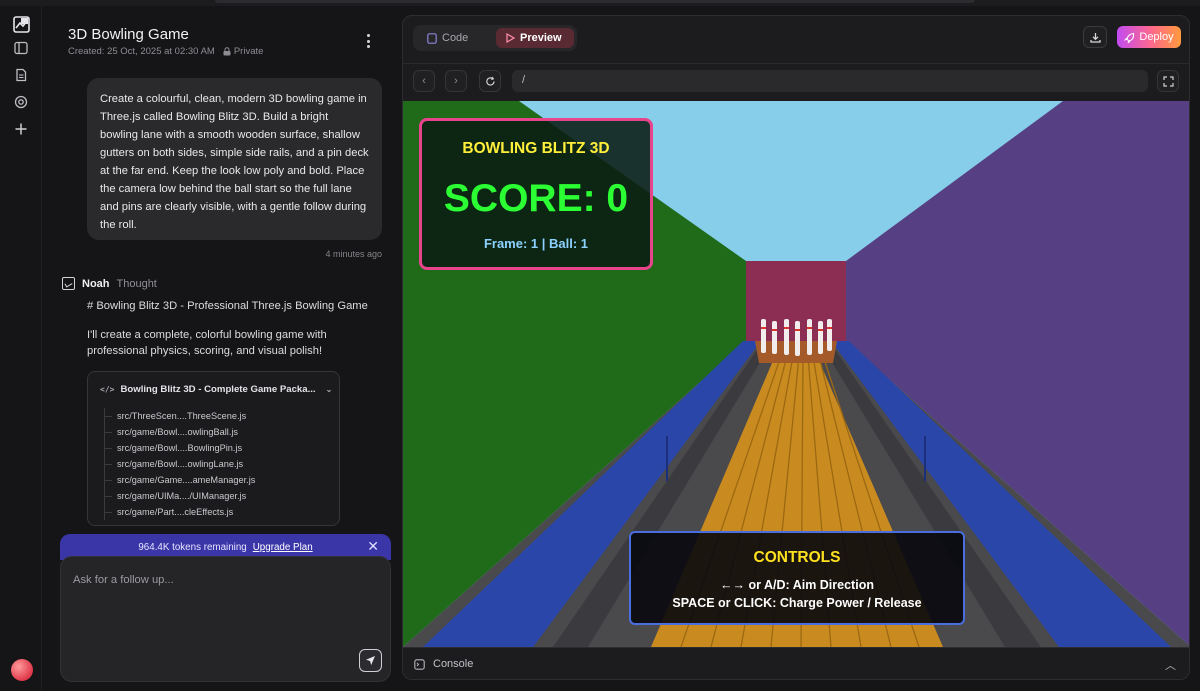 The image size is (1200, 691). Describe the element at coordinates (419, 664) in the screenshot. I see `console-icon` at that location.